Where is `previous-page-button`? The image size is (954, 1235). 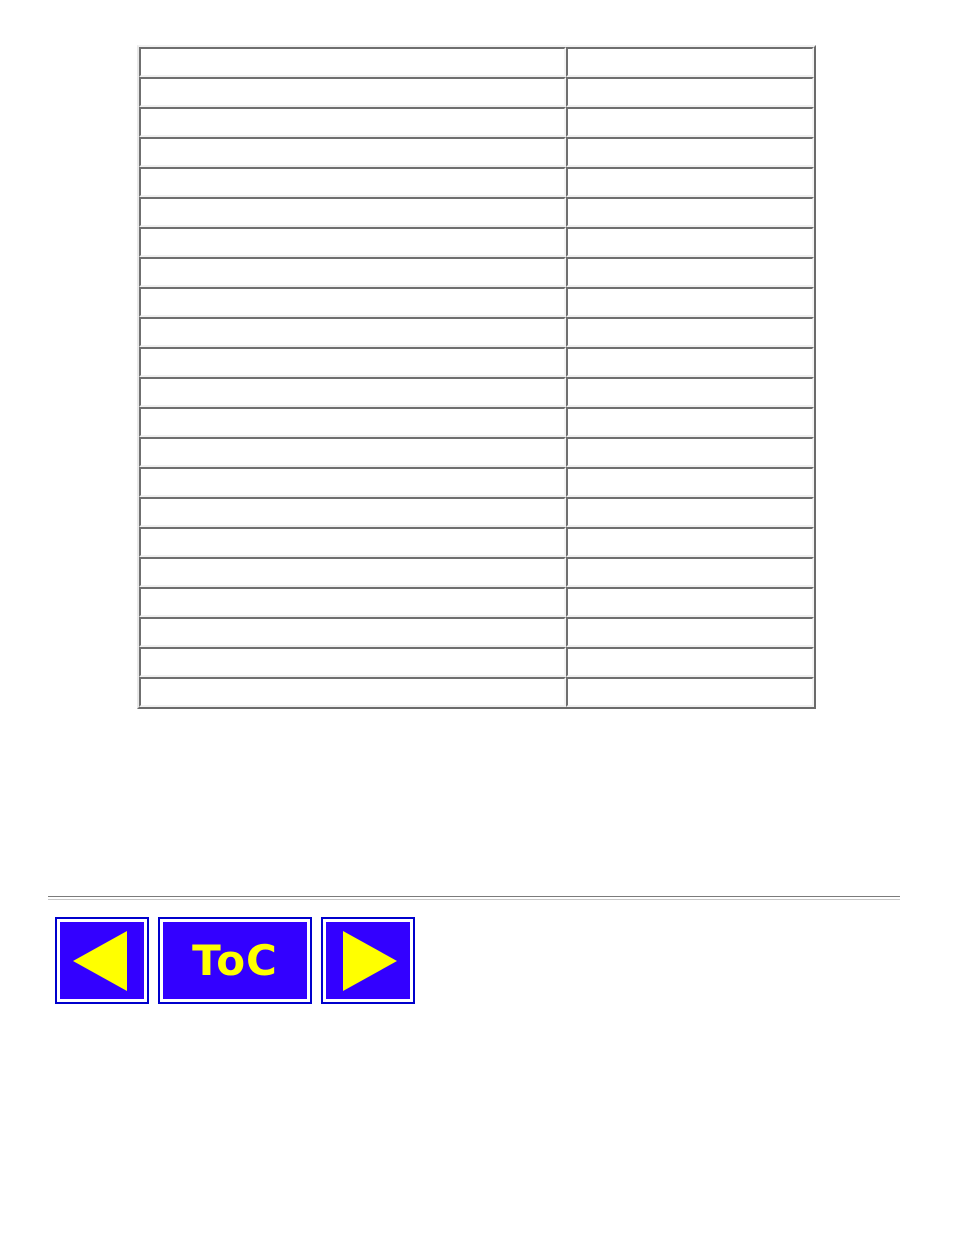
previous-page-button is located at coordinates (102, 960).